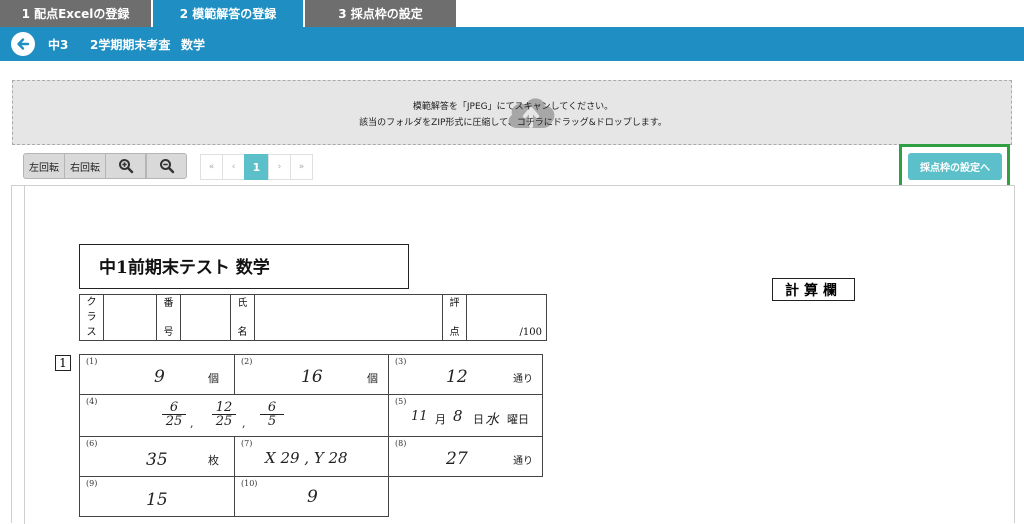 The image size is (1024, 524). I want to click on answer-cell-4-number: (4), so click(92, 401).